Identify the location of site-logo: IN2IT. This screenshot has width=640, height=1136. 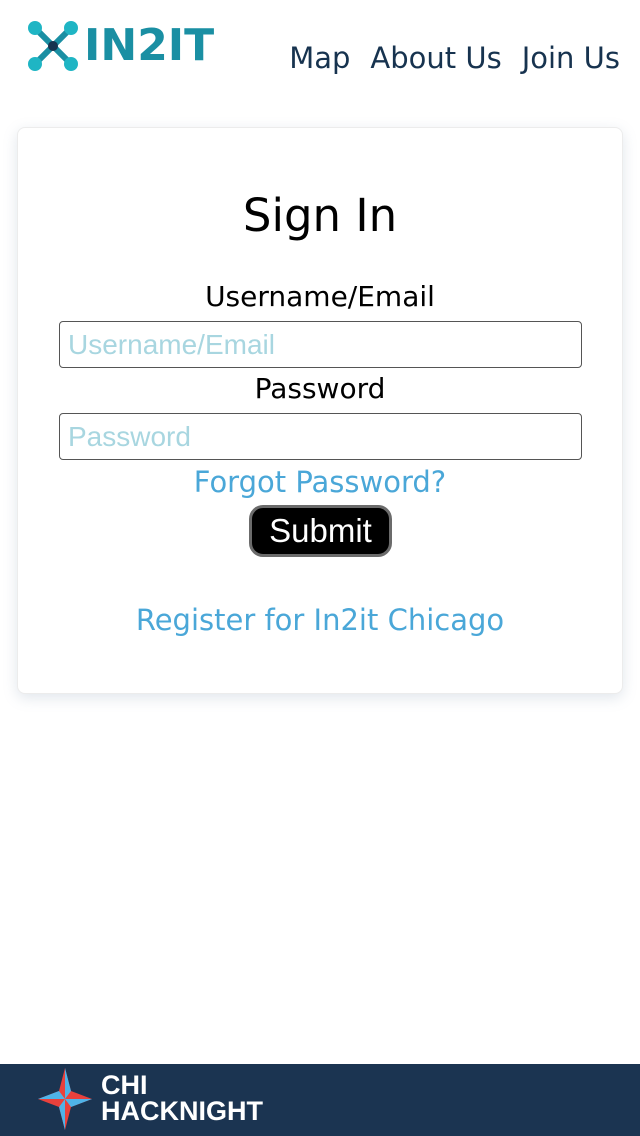
(120, 46).